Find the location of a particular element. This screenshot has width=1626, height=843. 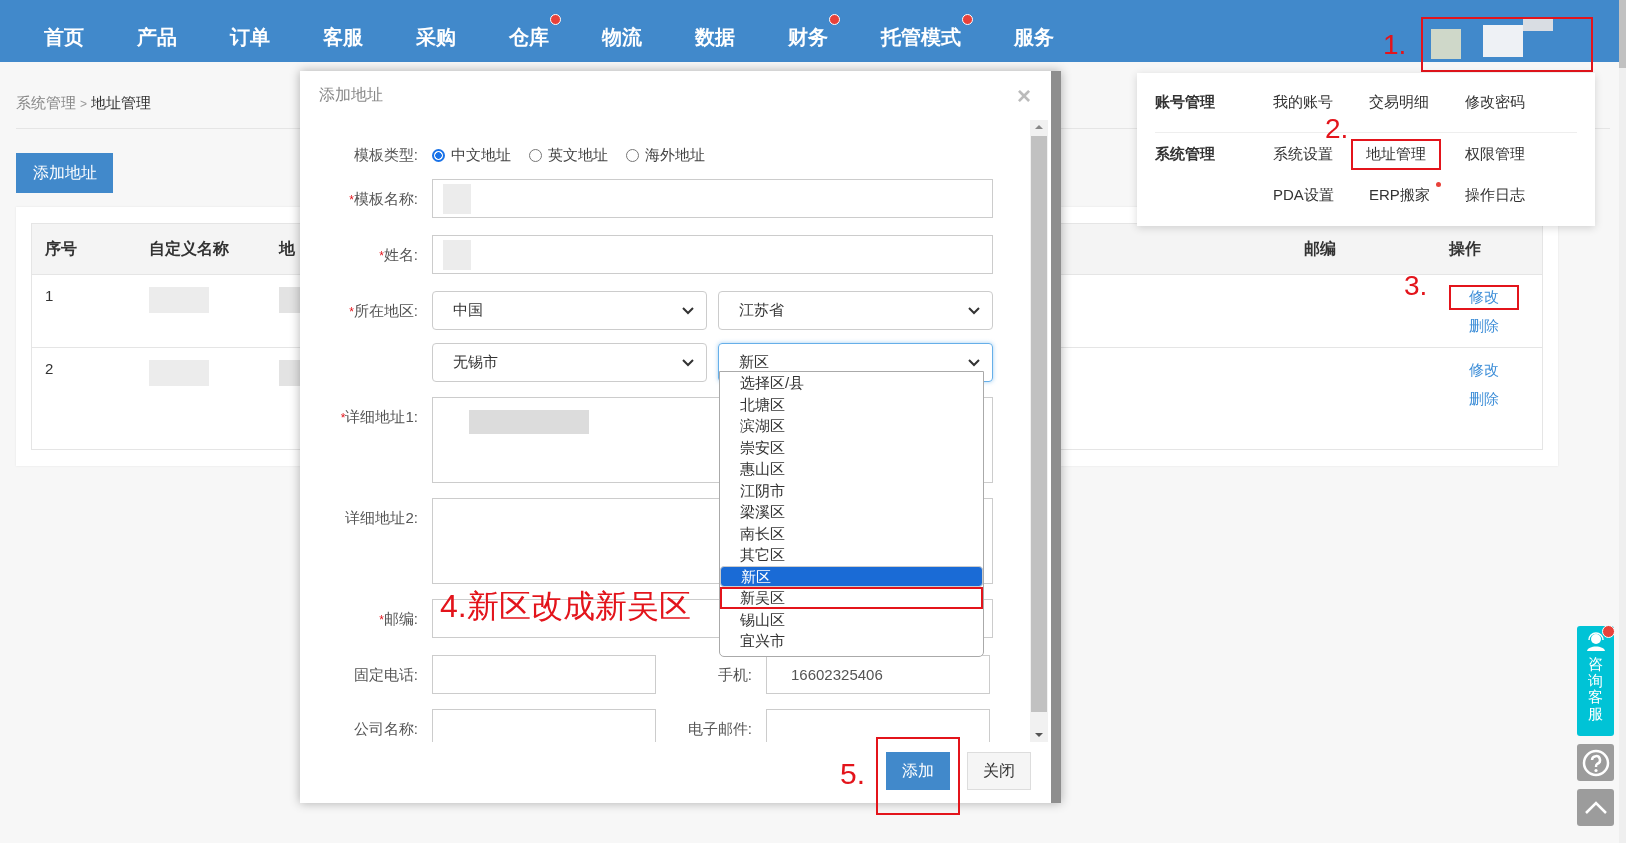

radio-icon is located at coordinates (438, 155).